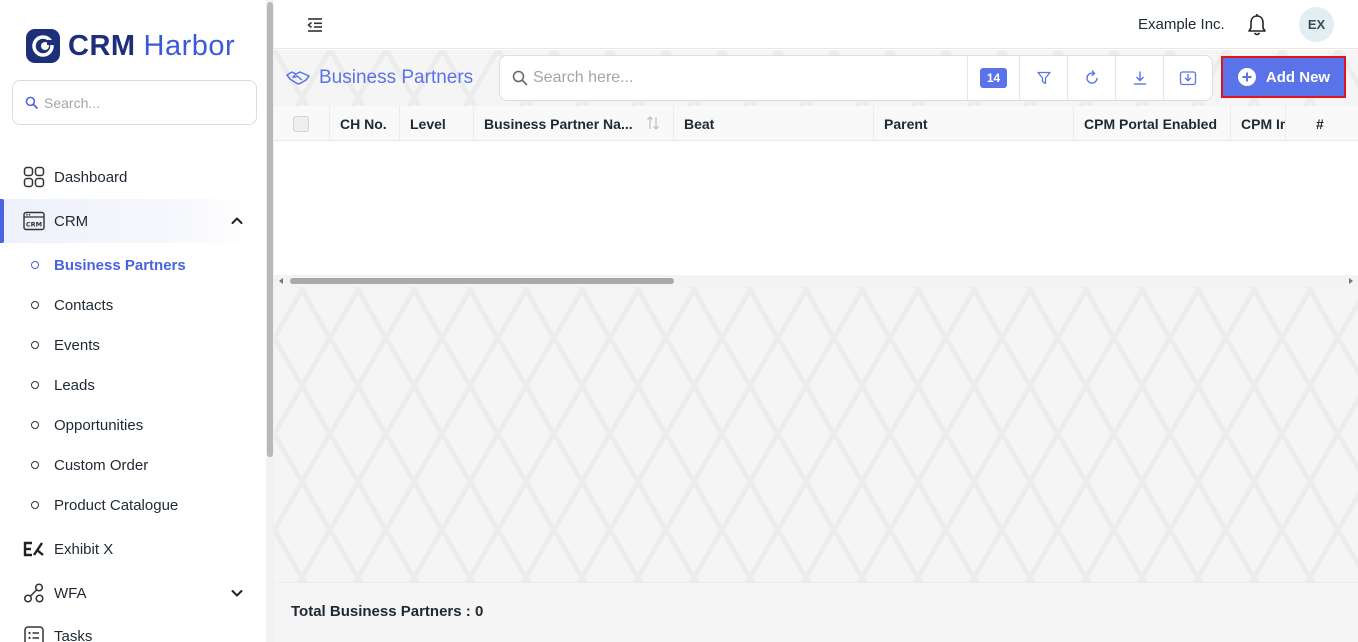  What do you see at coordinates (1316, 24) in the screenshot?
I see `user-avatar: EX` at bounding box center [1316, 24].